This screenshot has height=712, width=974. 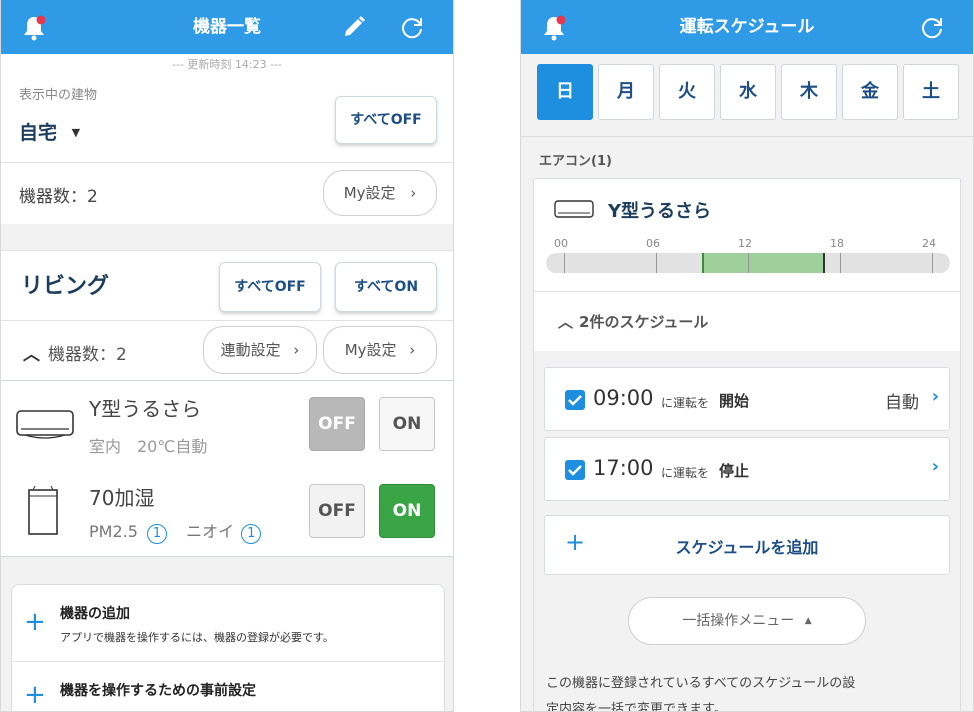 What do you see at coordinates (197, 637) in the screenshot?
I see `menu-item-desc: アプリで機器を操作するには、機器の登録が必要です。` at bounding box center [197, 637].